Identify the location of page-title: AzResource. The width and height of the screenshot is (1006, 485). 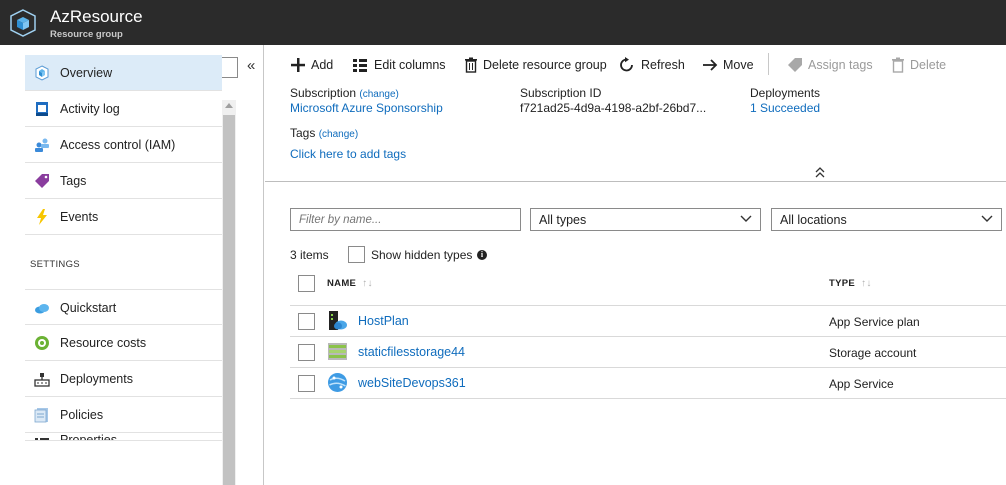
(96, 16).